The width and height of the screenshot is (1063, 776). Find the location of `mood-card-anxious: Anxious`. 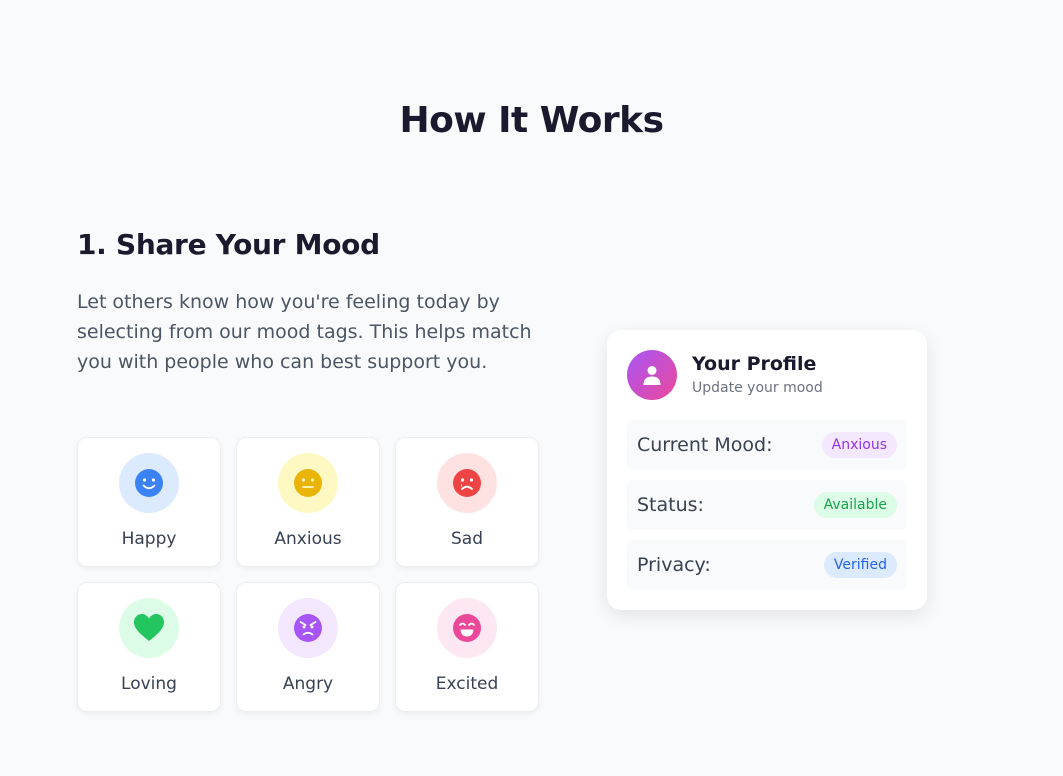

mood-card-anxious: Anxious is located at coordinates (308, 502).